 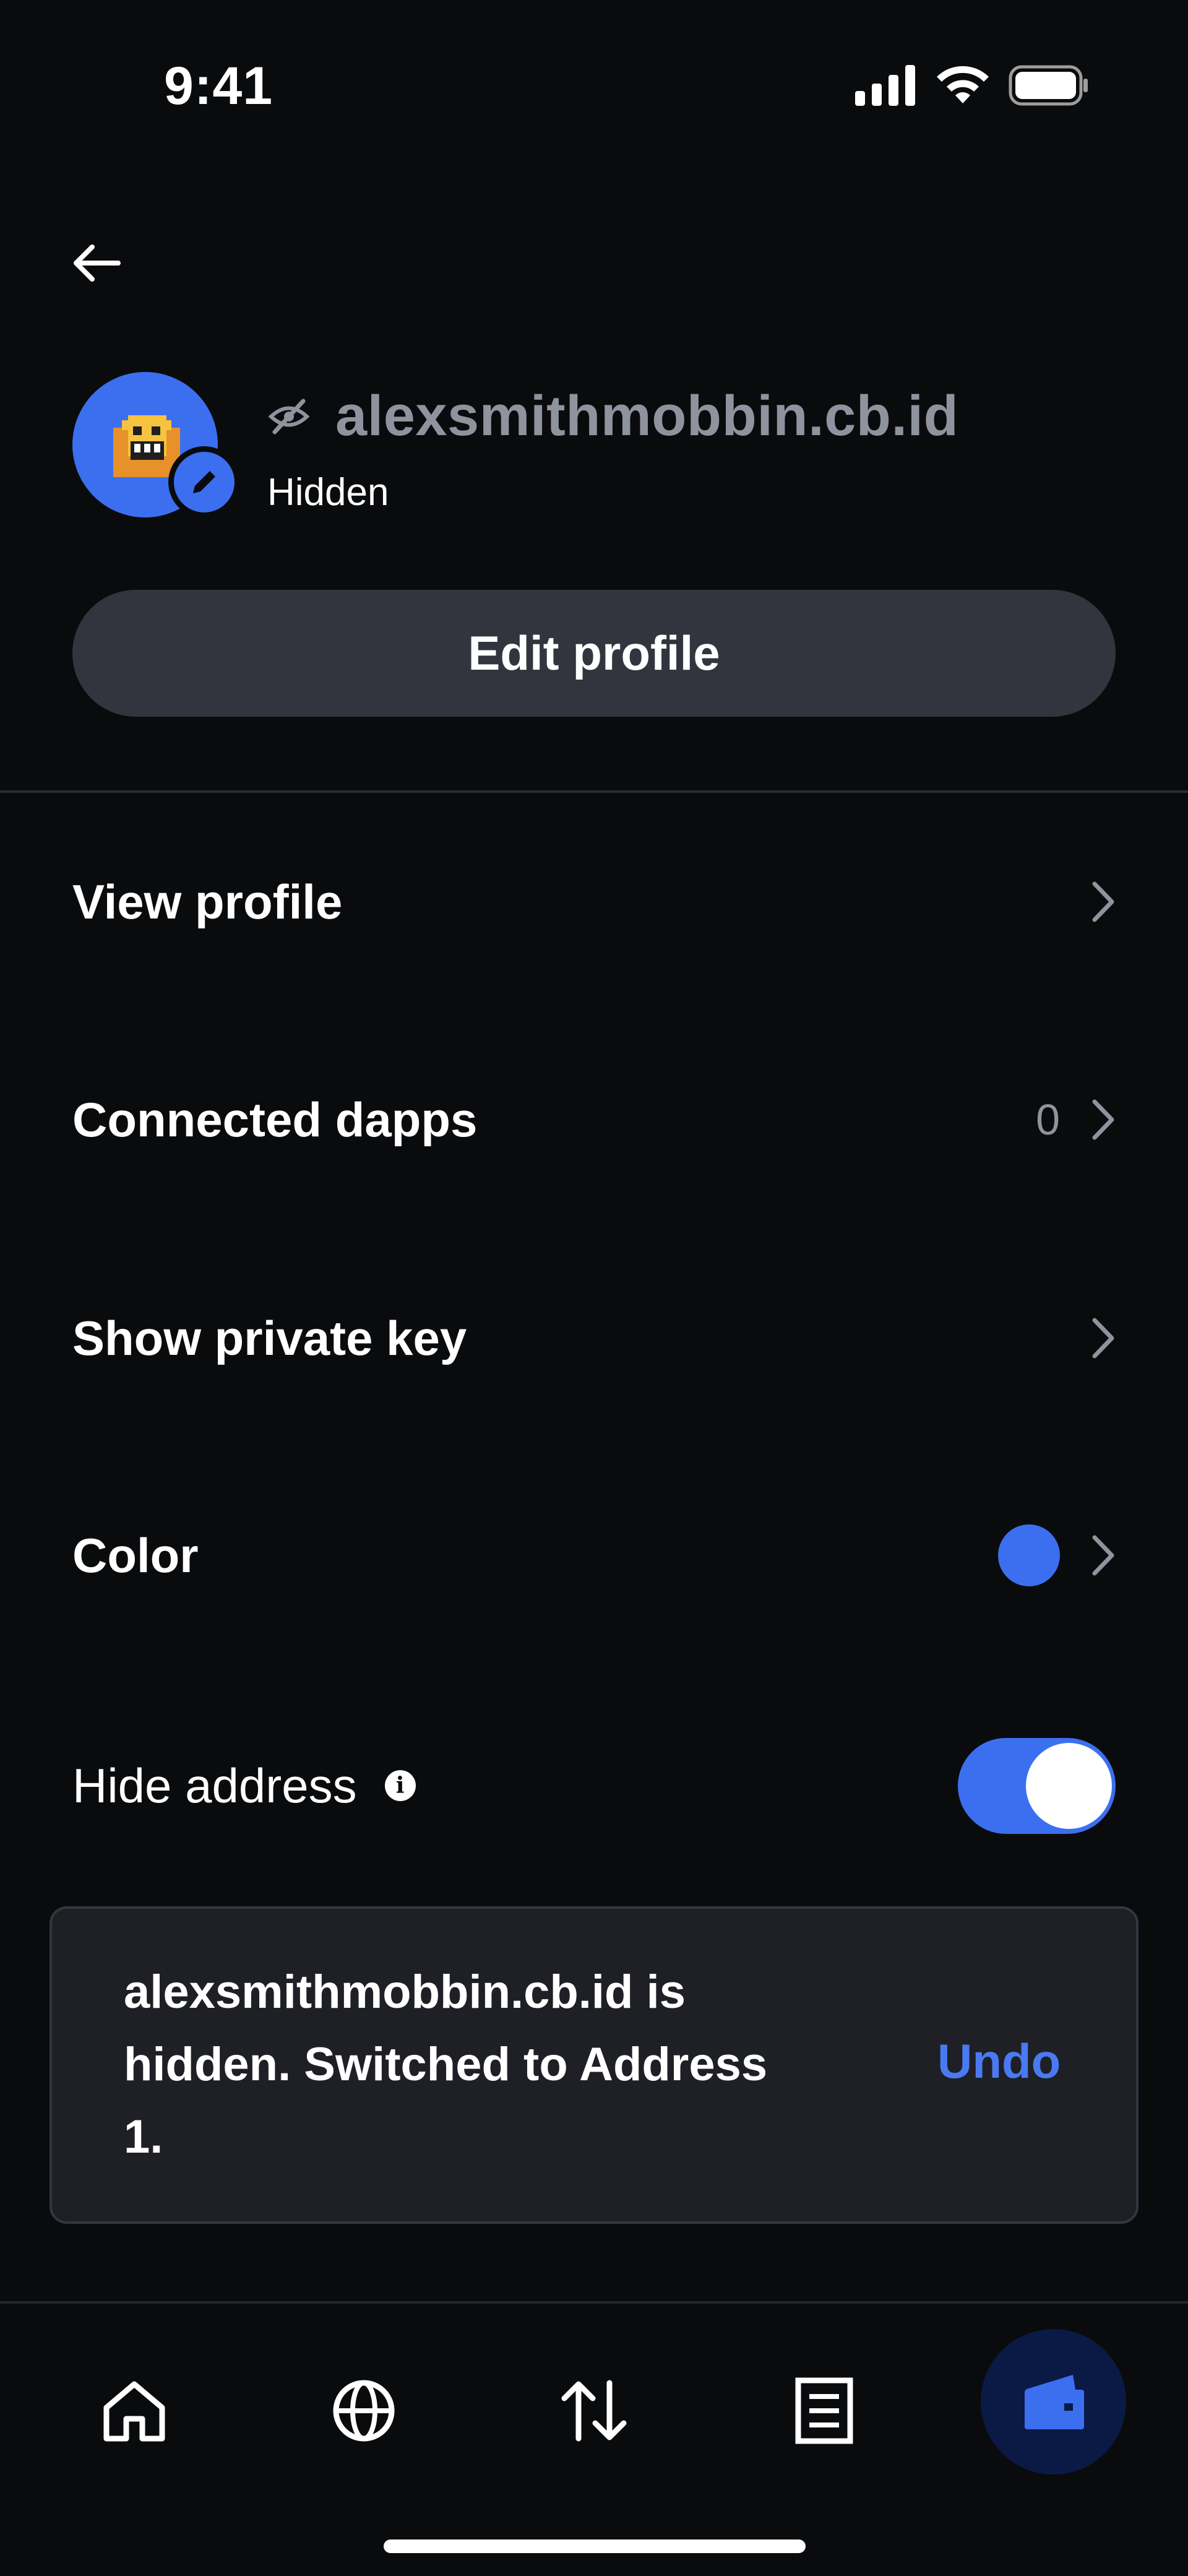 I want to click on visibility-status: Hidden, so click(x=328, y=492).